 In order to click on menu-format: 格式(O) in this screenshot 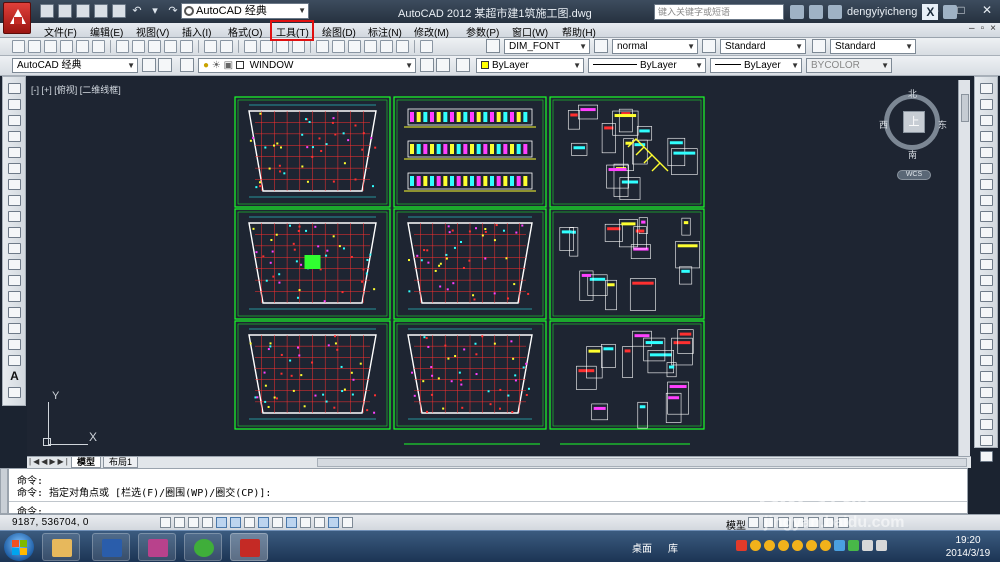, I will do `click(245, 31)`.